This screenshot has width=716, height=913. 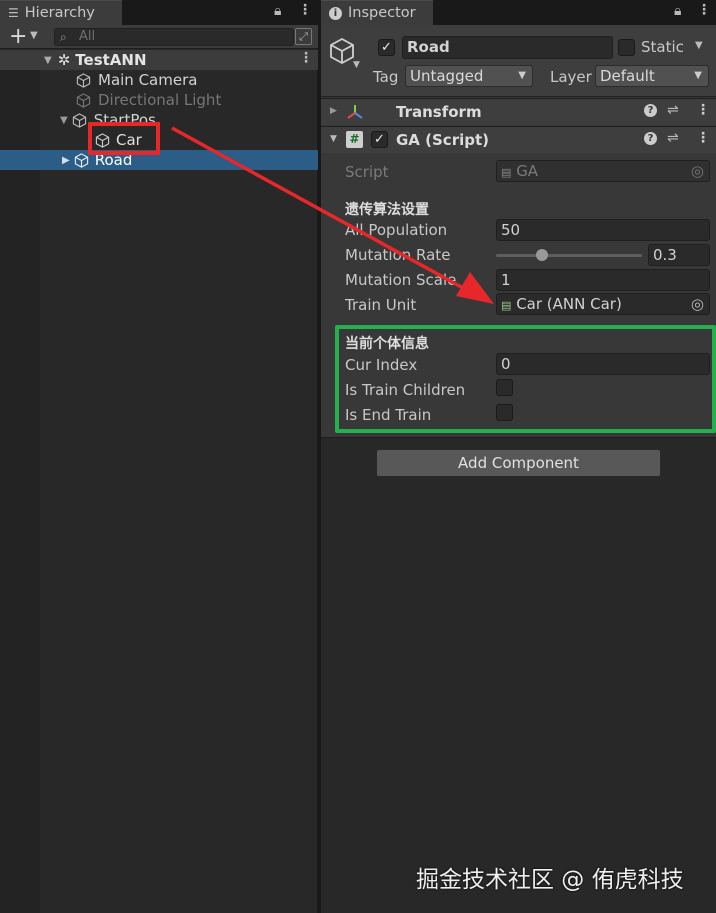 I want to click on add-button: +, so click(x=18, y=36).